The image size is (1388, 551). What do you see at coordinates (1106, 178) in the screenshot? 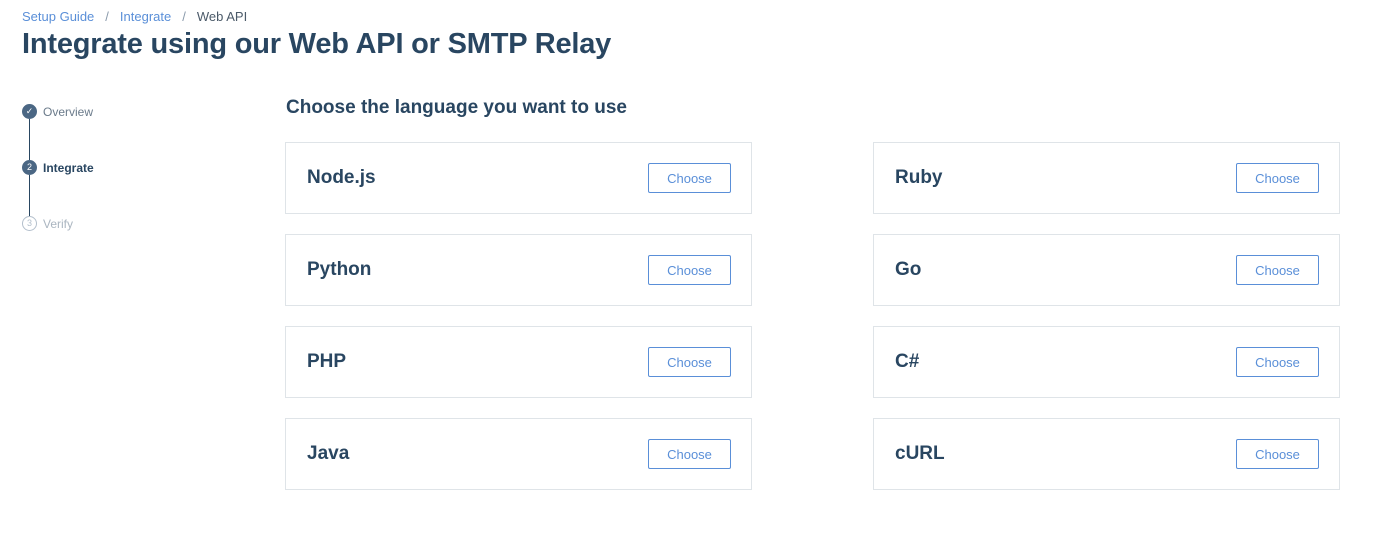
I see `language-card-ruby: Ruby Choose` at bounding box center [1106, 178].